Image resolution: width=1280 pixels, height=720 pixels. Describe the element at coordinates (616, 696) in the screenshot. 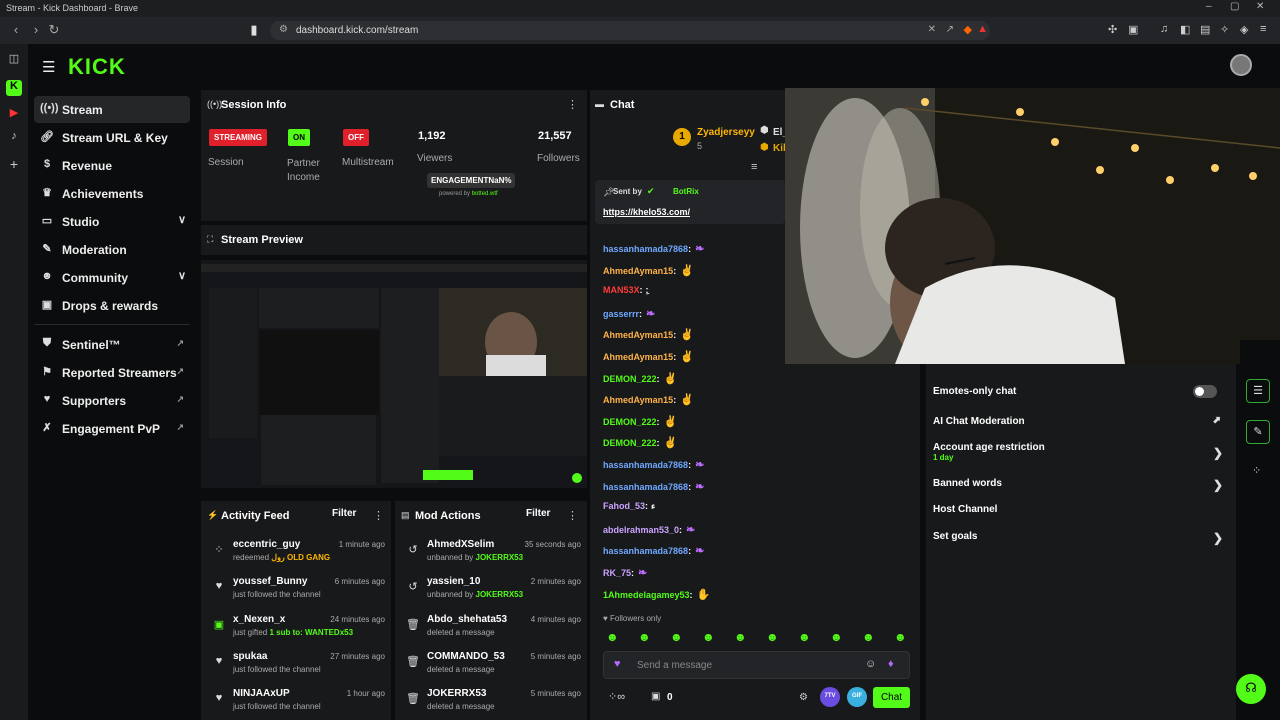

I see `points-icon: ⁘∞` at that location.